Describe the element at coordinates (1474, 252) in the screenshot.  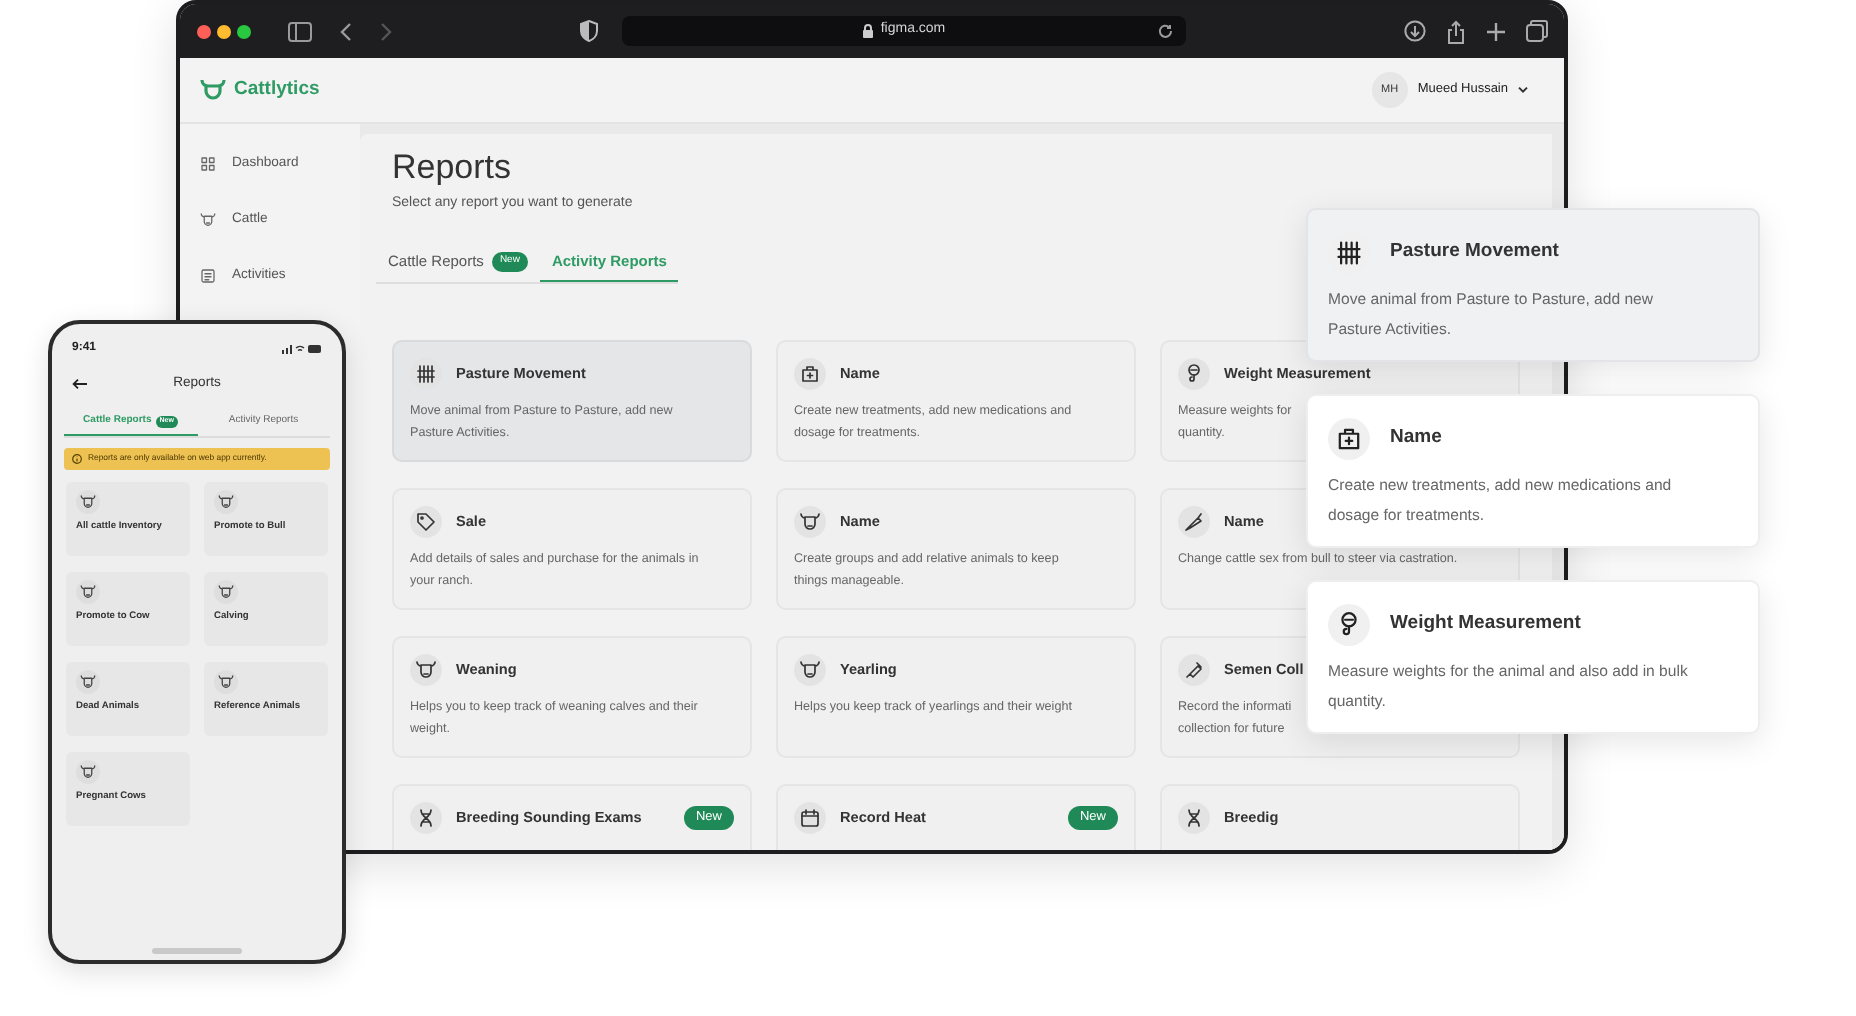
I see `card-title: Pasture Movement` at that location.